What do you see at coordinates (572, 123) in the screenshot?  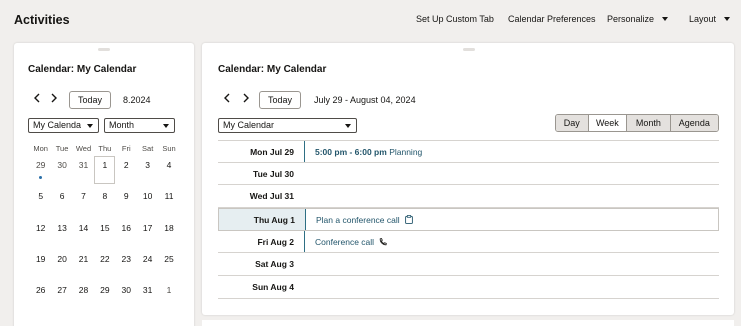 I see `view-day-button: Day` at bounding box center [572, 123].